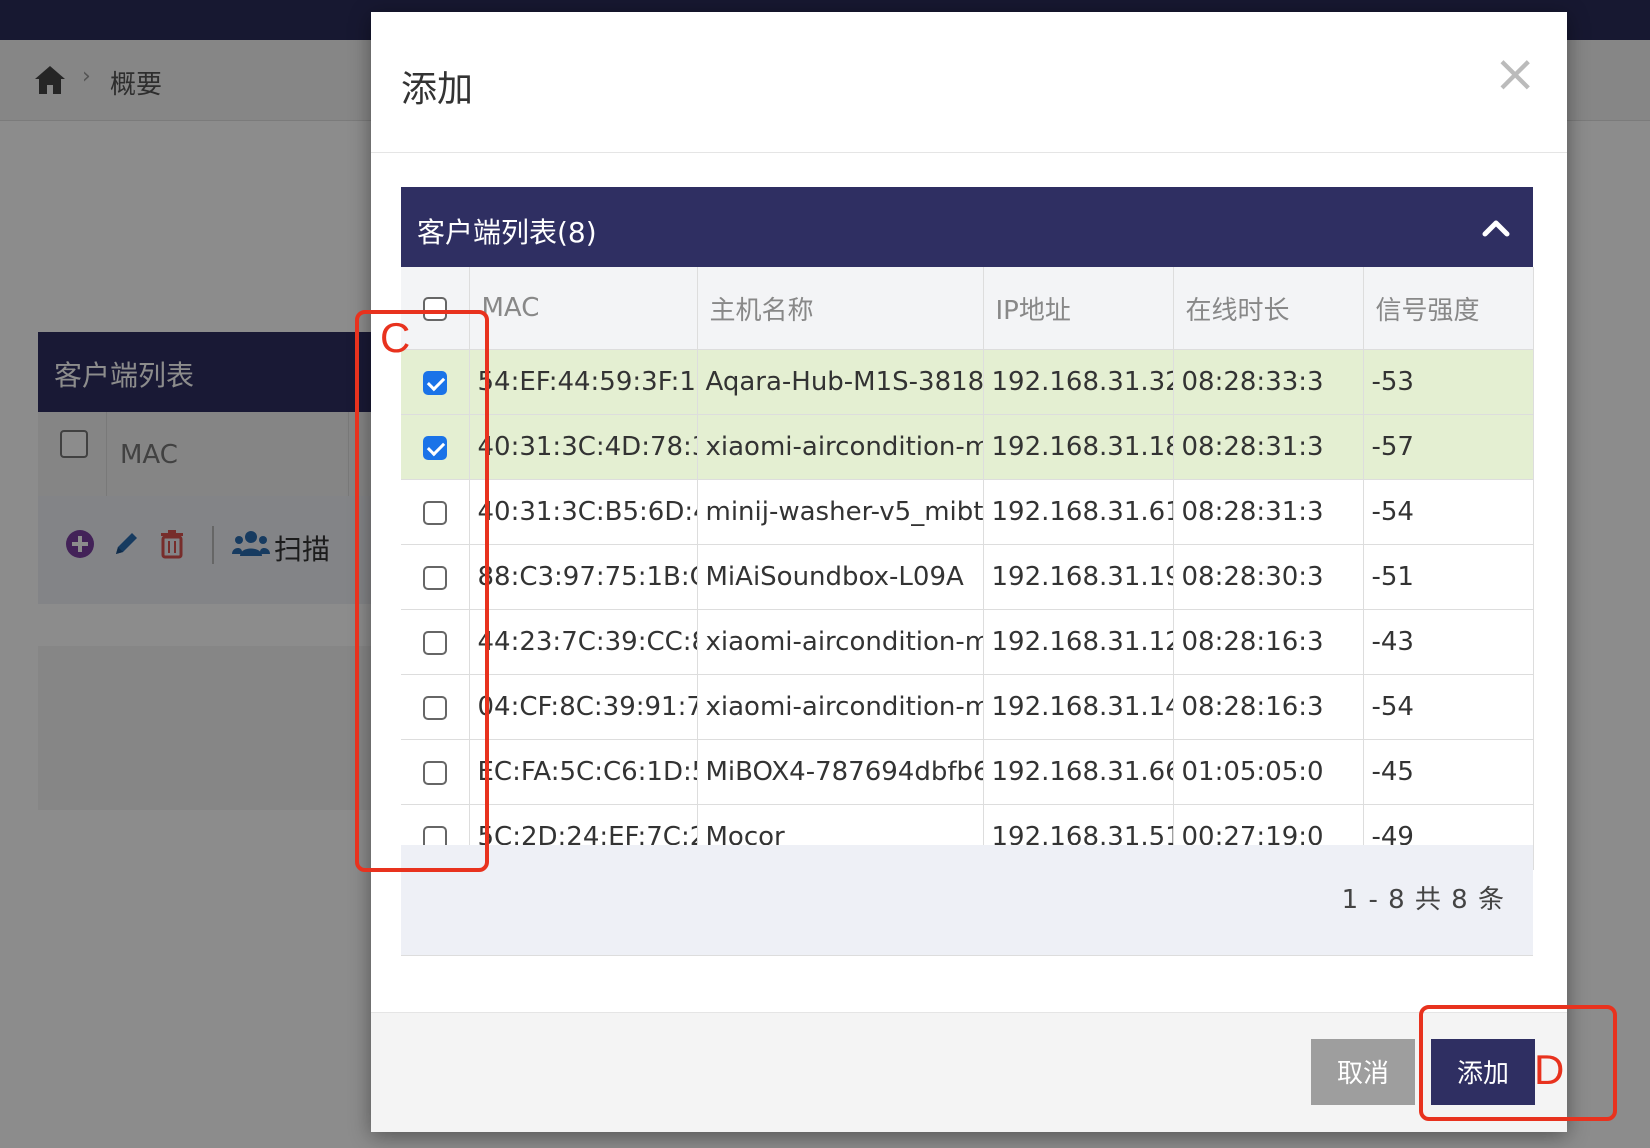  What do you see at coordinates (583, 447) in the screenshot?
I see `cell-mac: 40:31:3C:4D:78:35` at bounding box center [583, 447].